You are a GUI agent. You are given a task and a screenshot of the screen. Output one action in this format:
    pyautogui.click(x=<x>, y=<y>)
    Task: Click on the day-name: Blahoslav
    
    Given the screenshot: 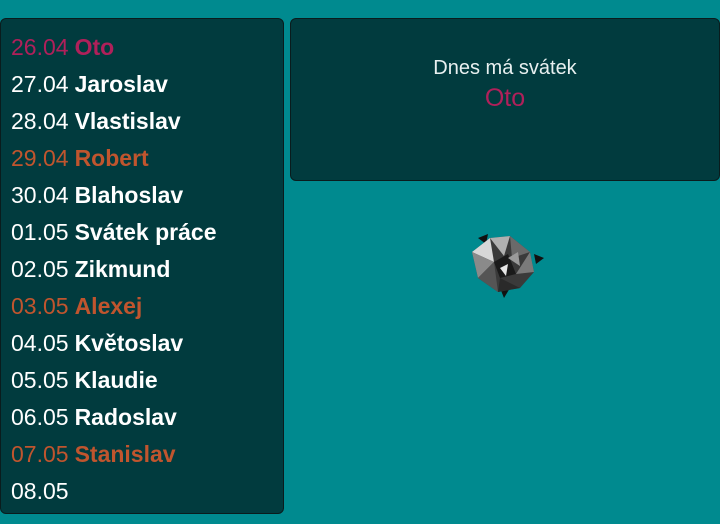 What is the action you would take?
    pyautogui.click(x=129, y=195)
    